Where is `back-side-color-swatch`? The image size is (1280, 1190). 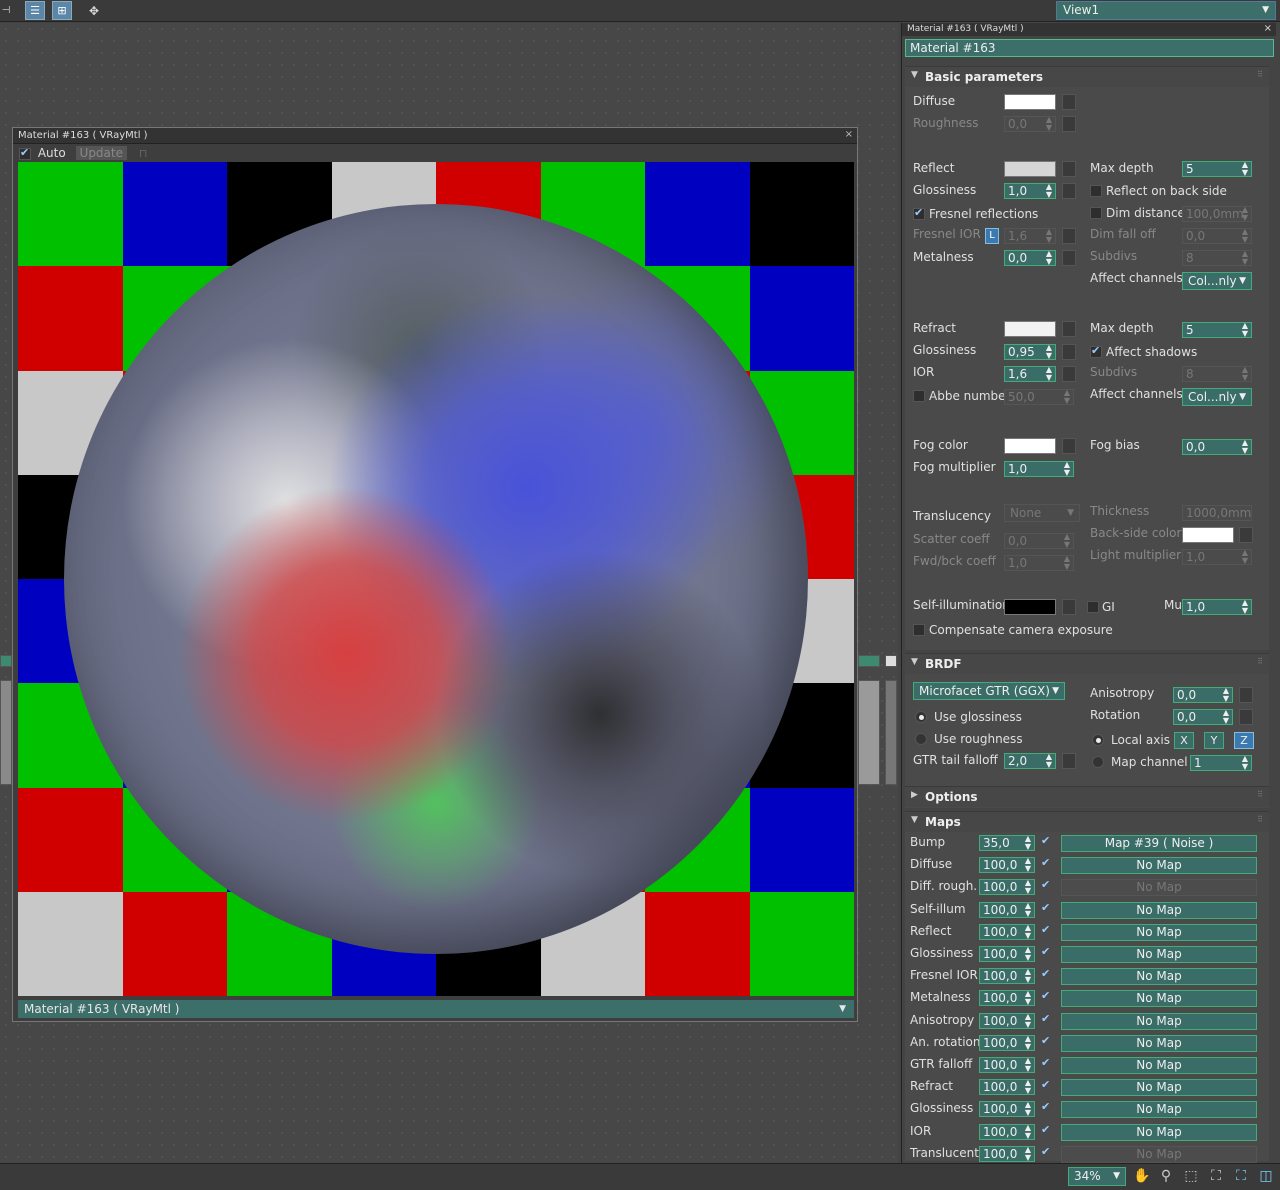 back-side-color-swatch is located at coordinates (1208, 535).